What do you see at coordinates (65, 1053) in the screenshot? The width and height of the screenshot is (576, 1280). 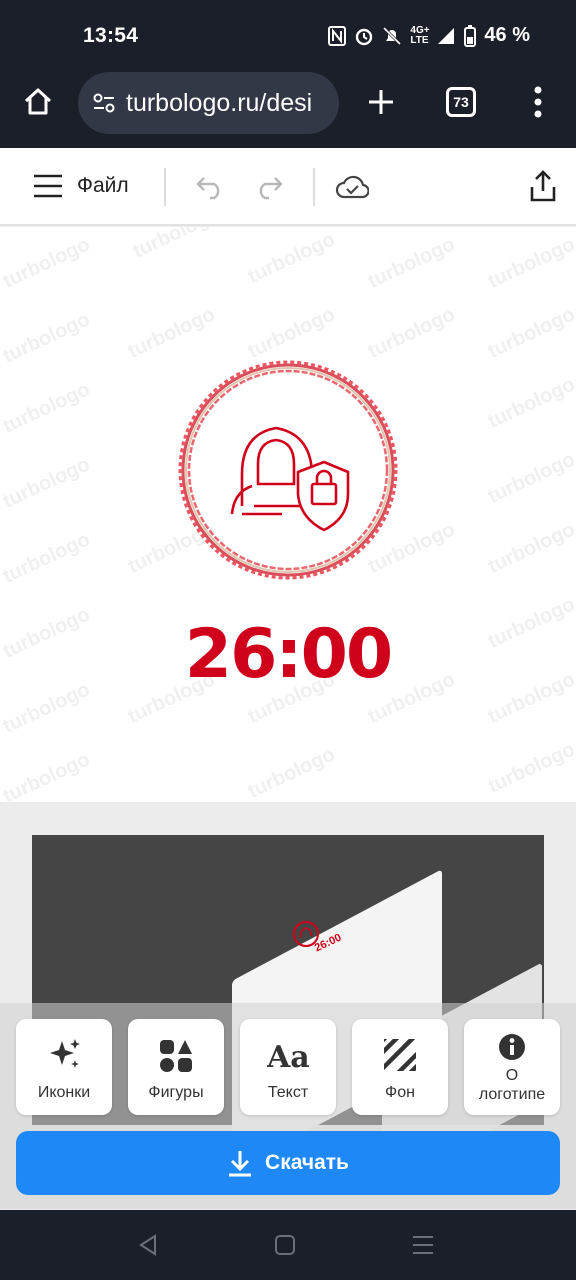 I see `sparkle-icon` at bounding box center [65, 1053].